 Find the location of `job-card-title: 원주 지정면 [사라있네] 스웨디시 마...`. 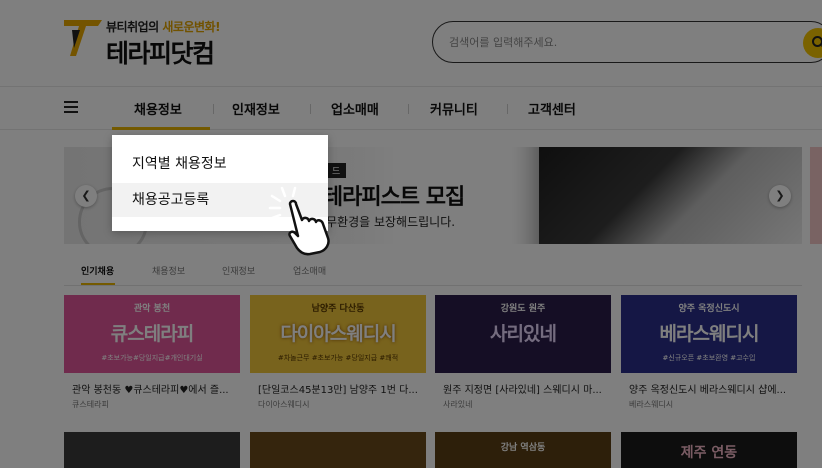

job-card-title: 원주 지정면 [사라있네] 스웨디시 마... is located at coordinates (522, 390).